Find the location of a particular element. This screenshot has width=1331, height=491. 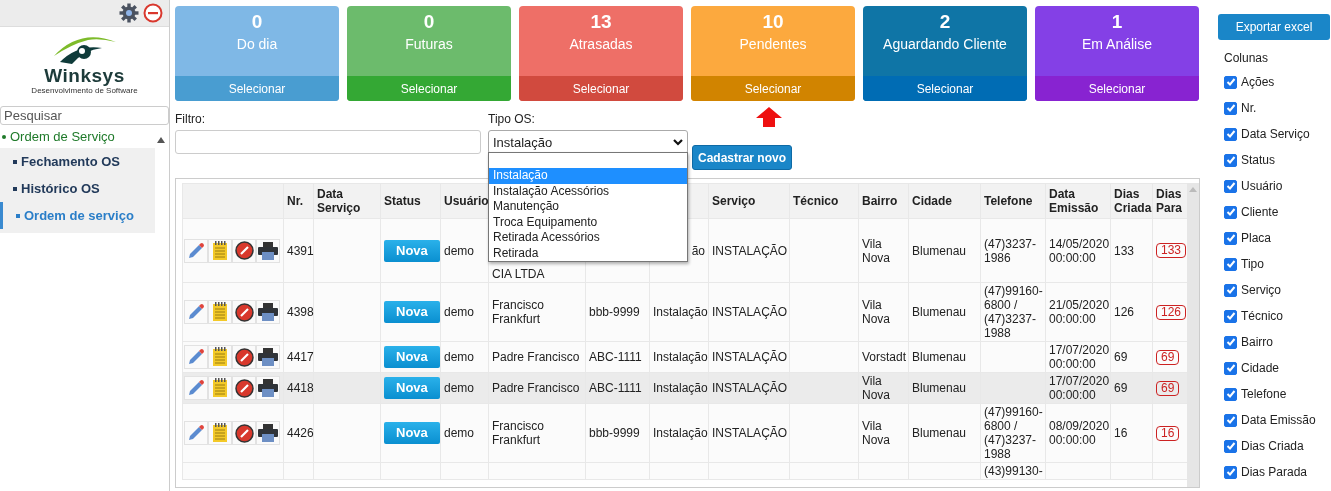

checkbox-label: Tipo is located at coordinates (1252, 264).